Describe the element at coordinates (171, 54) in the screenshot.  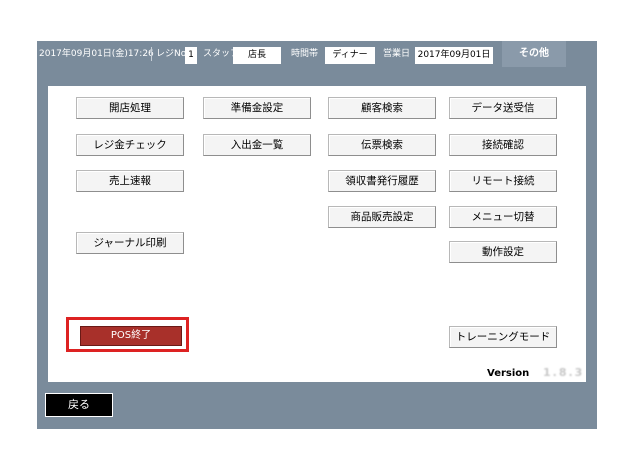
I see `register-label: レジNo` at that location.